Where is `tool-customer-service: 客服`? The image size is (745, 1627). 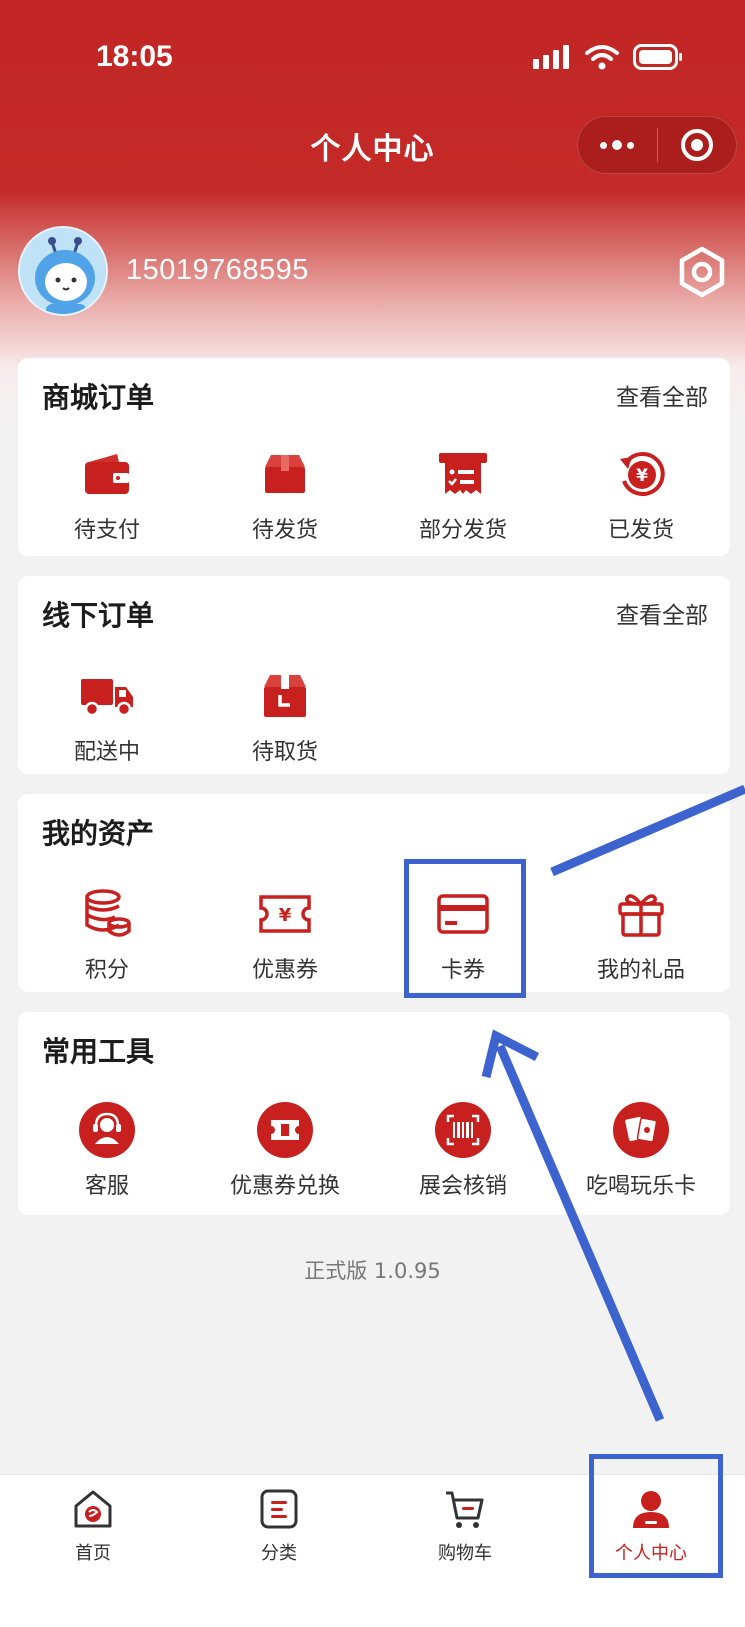 tool-customer-service: 客服 is located at coordinates (107, 1151).